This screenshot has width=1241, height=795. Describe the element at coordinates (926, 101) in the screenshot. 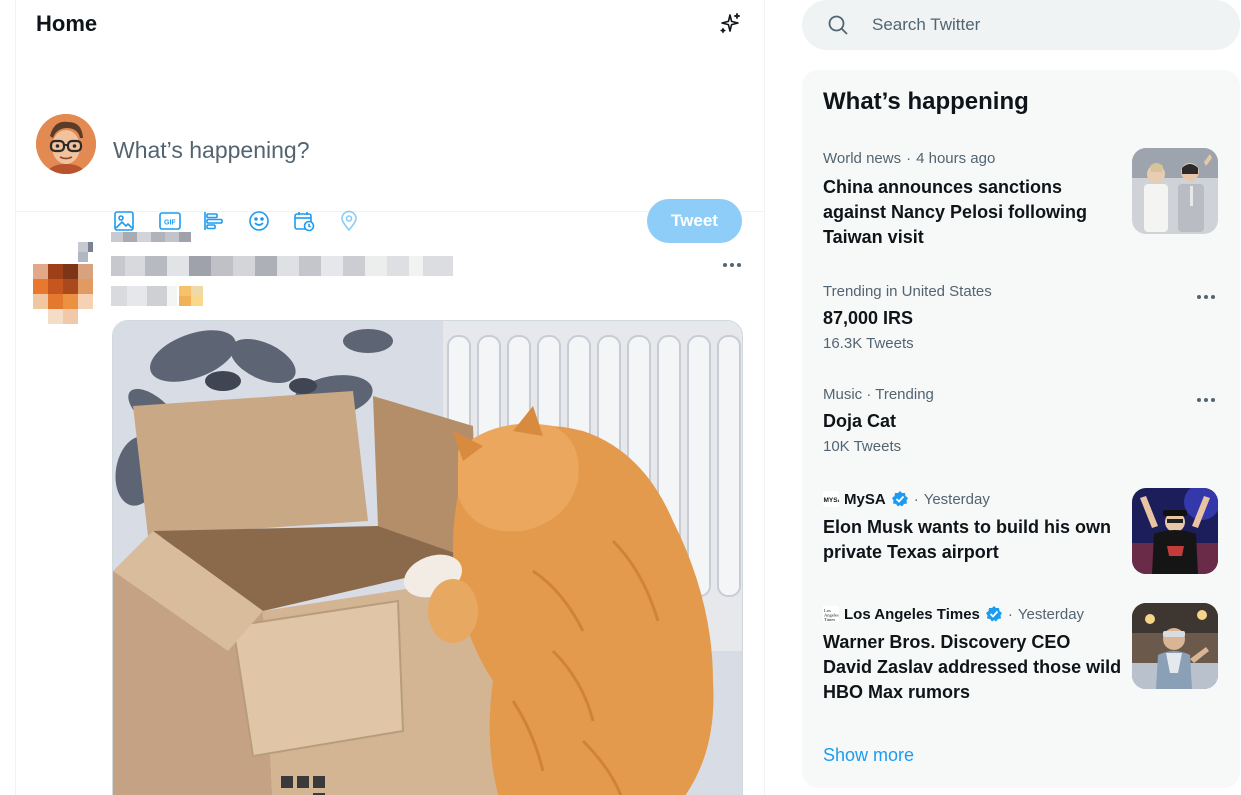

I see `trends-title: What’s happening` at that location.